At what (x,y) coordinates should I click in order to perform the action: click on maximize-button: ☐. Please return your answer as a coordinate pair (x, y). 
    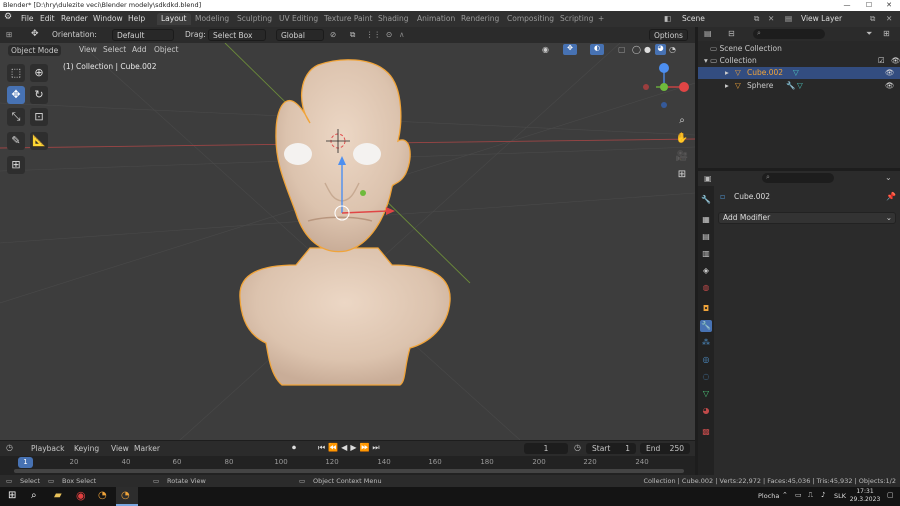
    Looking at the image, I should click on (869, 5).